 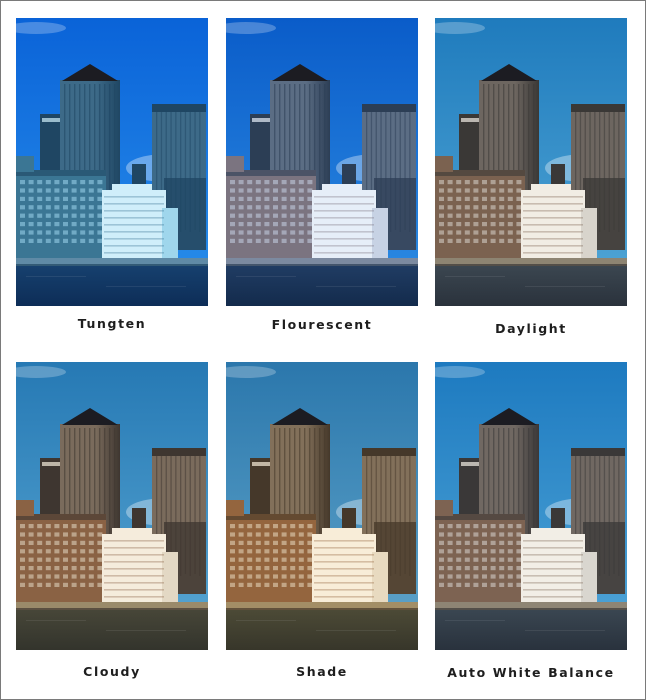 I want to click on photo-flourescent, so click(x=322, y=162).